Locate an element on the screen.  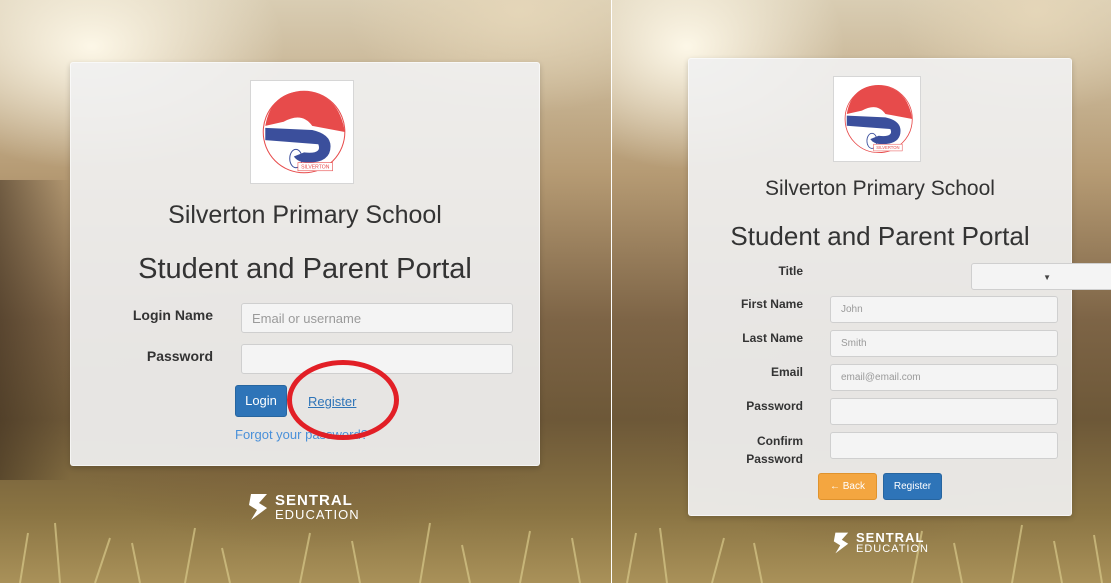
title-label: Title is located at coordinates (790, 271).